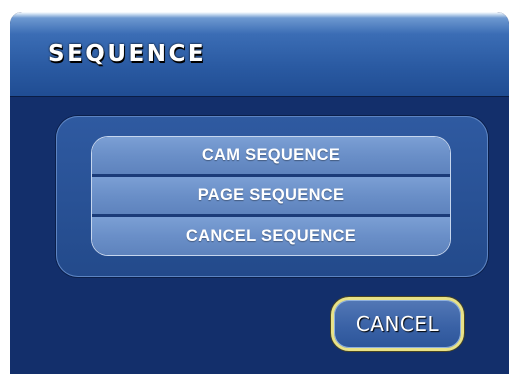  What do you see at coordinates (271, 236) in the screenshot?
I see `menu-item-cancel-sequence: CANCEL SEQUENCE` at bounding box center [271, 236].